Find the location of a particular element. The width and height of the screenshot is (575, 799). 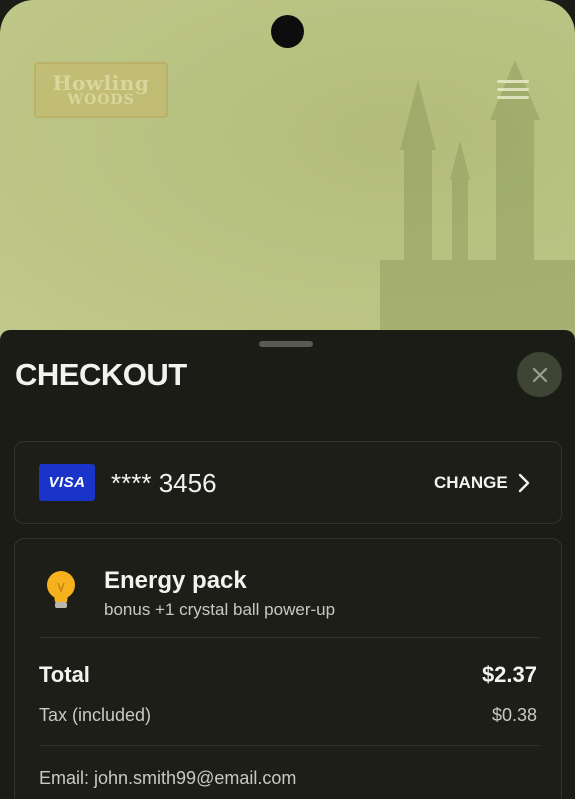

item-name: Energy pack is located at coordinates (175, 580).